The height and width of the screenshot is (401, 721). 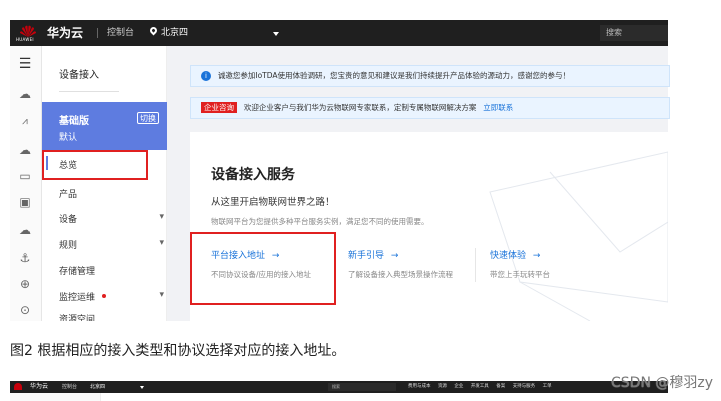 What do you see at coordinates (614, 33) in the screenshot?
I see `search-input: 搜索` at bounding box center [614, 33].